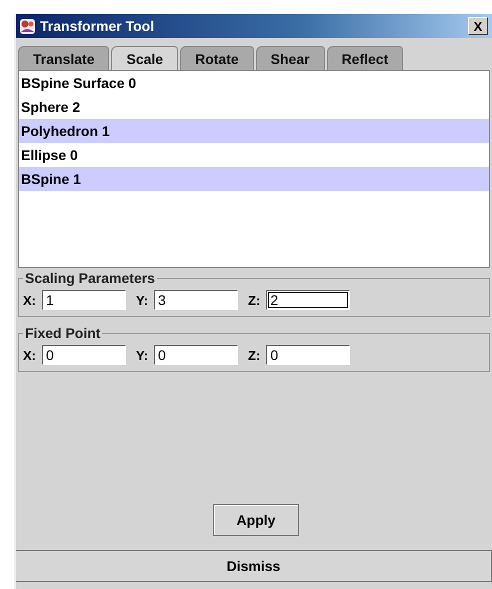  What do you see at coordinates (254, 179) in the screenshot?
I see `list-item: BSpine 1` at bounding box center [254, 179].